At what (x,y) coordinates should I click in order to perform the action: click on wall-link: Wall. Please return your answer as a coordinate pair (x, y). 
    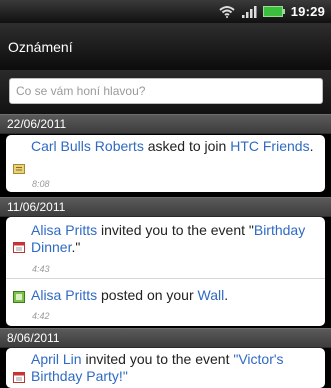
    Looking at the image, I should click on (211, 295).